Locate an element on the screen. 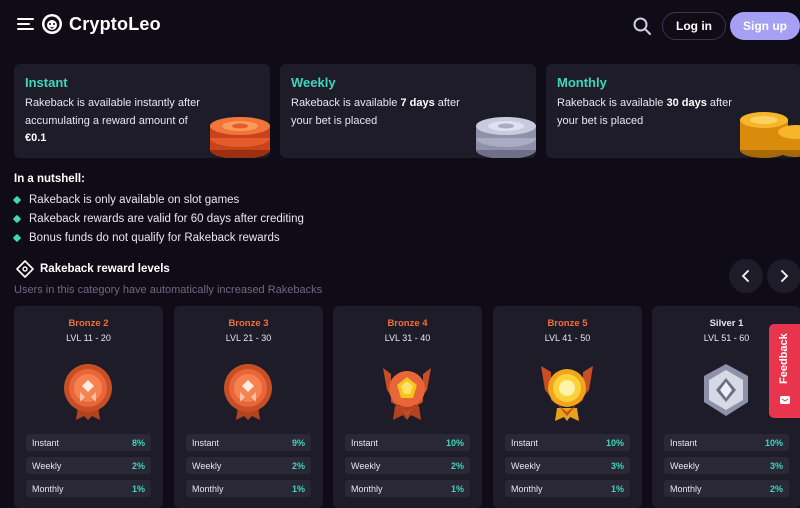 The image size is (800, 508). info-card-title: Weekly is located at coordinates (313, 82).